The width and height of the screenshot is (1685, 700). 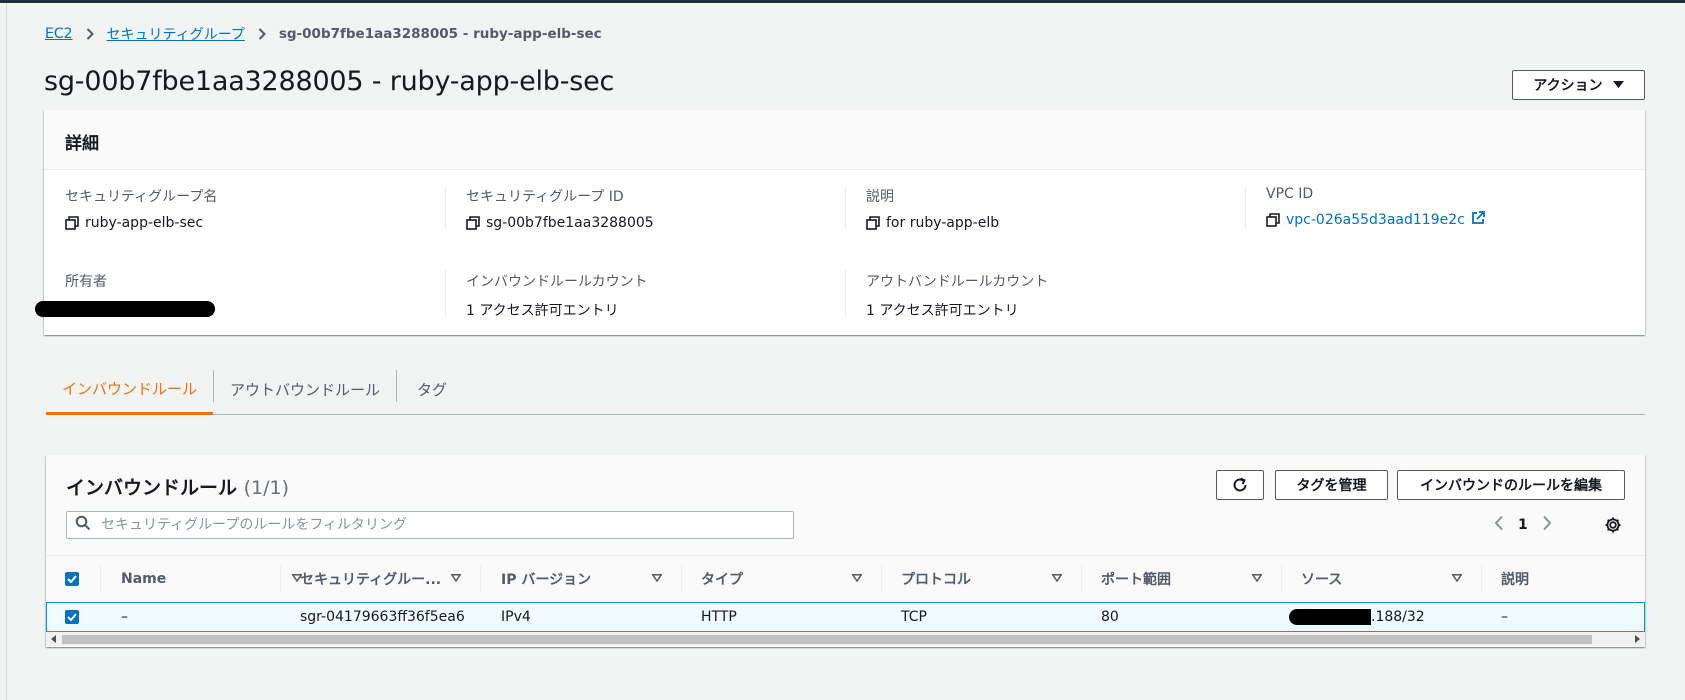 I want to click on scroll-left-icon, so click(x=54, y=639).